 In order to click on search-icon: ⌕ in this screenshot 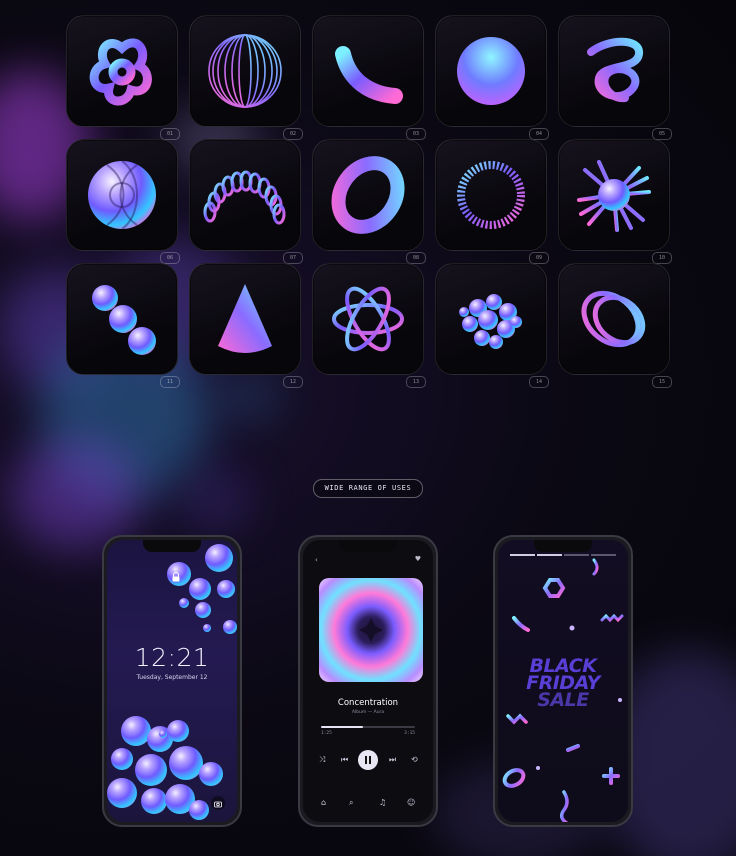, I will do `click(351, 803)`.